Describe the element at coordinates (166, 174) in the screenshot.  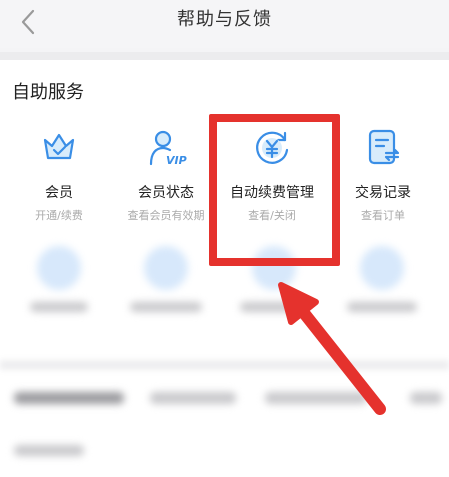
I see `service-membership-status: VIP 会员状态 查看会员有效期` at that location.